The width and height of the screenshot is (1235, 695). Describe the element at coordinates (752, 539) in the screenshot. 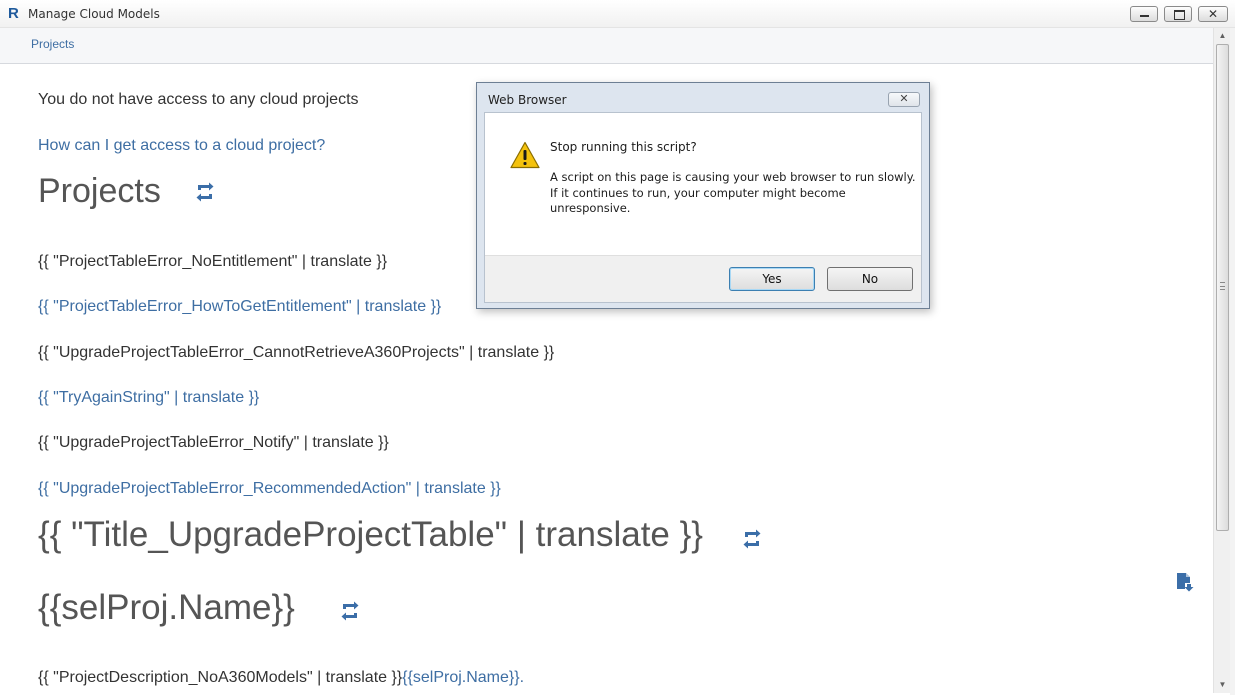

I see `refresh-upgrade-icon` at that location.